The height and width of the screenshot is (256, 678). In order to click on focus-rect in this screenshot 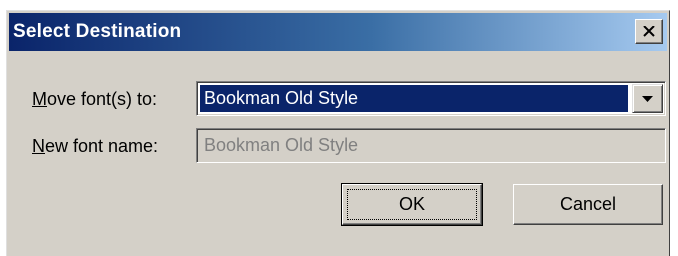, I will do `click(412, 204)`.